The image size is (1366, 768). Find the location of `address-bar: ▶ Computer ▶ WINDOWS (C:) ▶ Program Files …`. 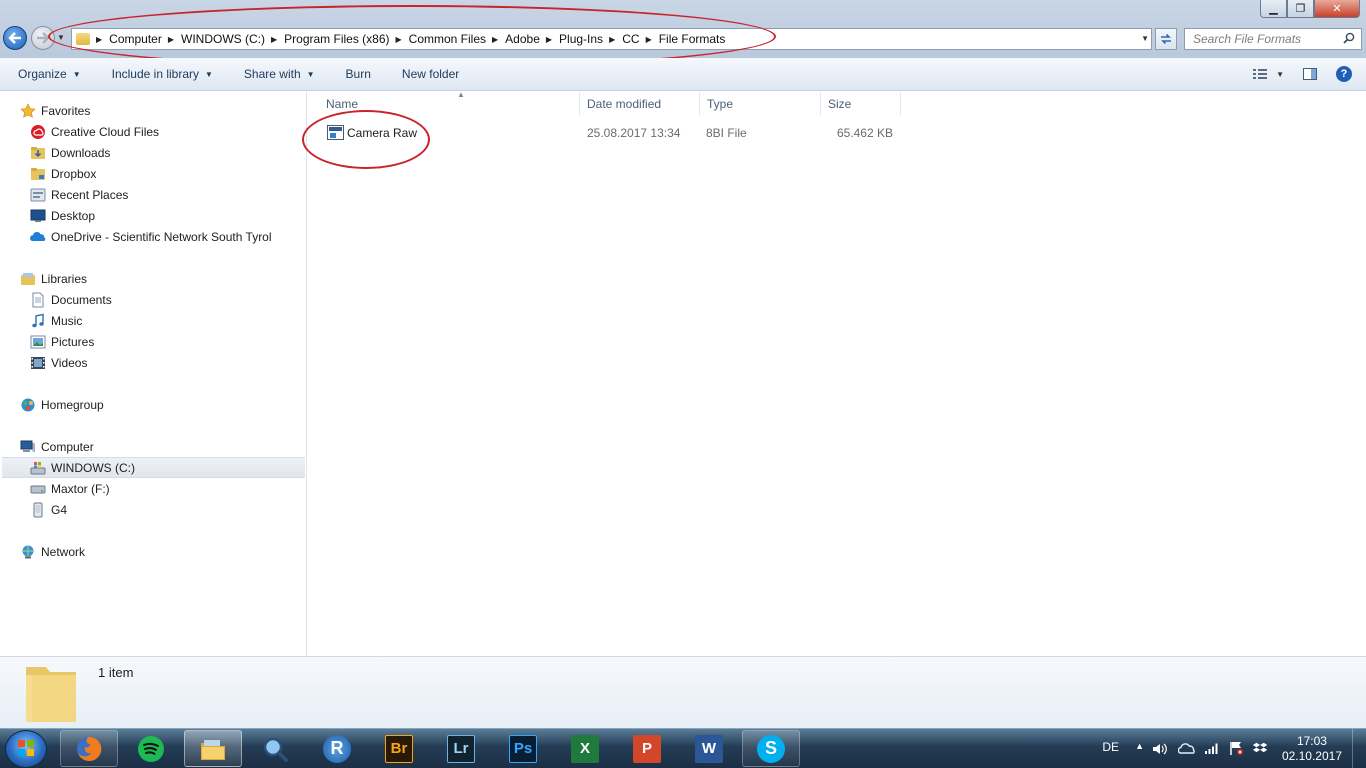

address-bar: ▶ Computer ▶ WINDOWS (C:) ▶ Program Files … is located at coordinates (611, 39).